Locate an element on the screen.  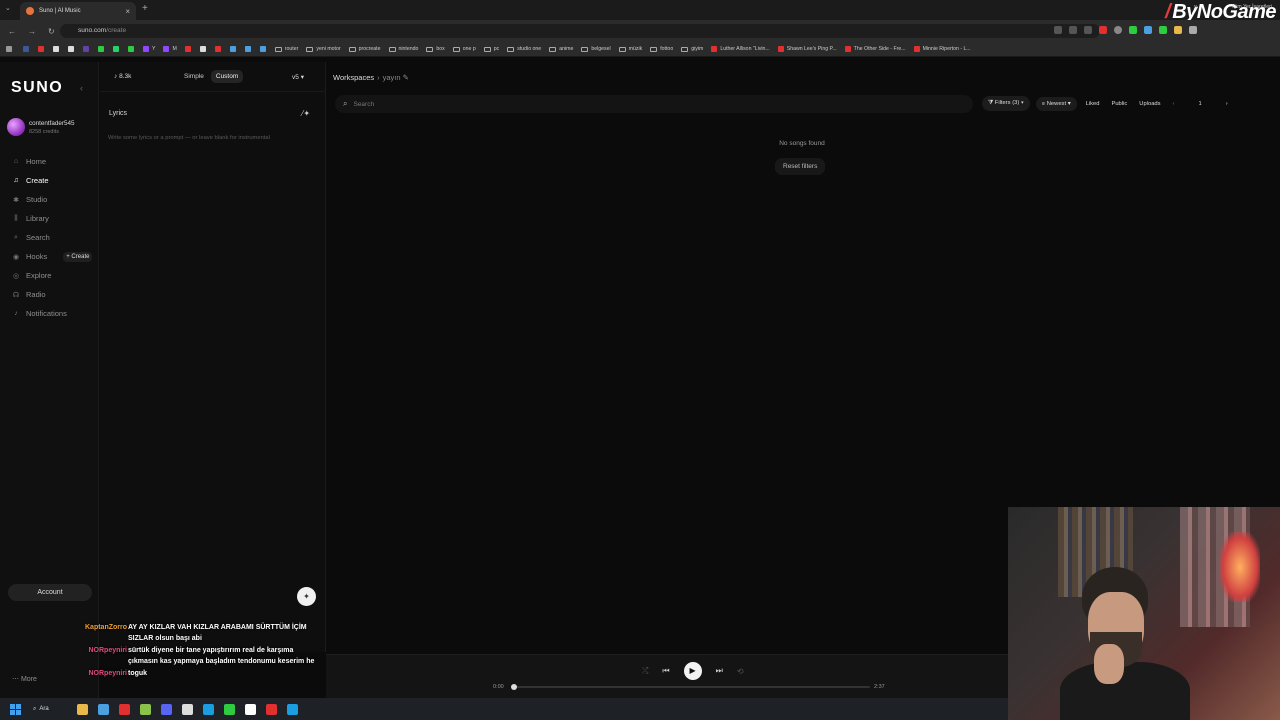
reload-icon: ↻ is located at coordinates (54, 31).